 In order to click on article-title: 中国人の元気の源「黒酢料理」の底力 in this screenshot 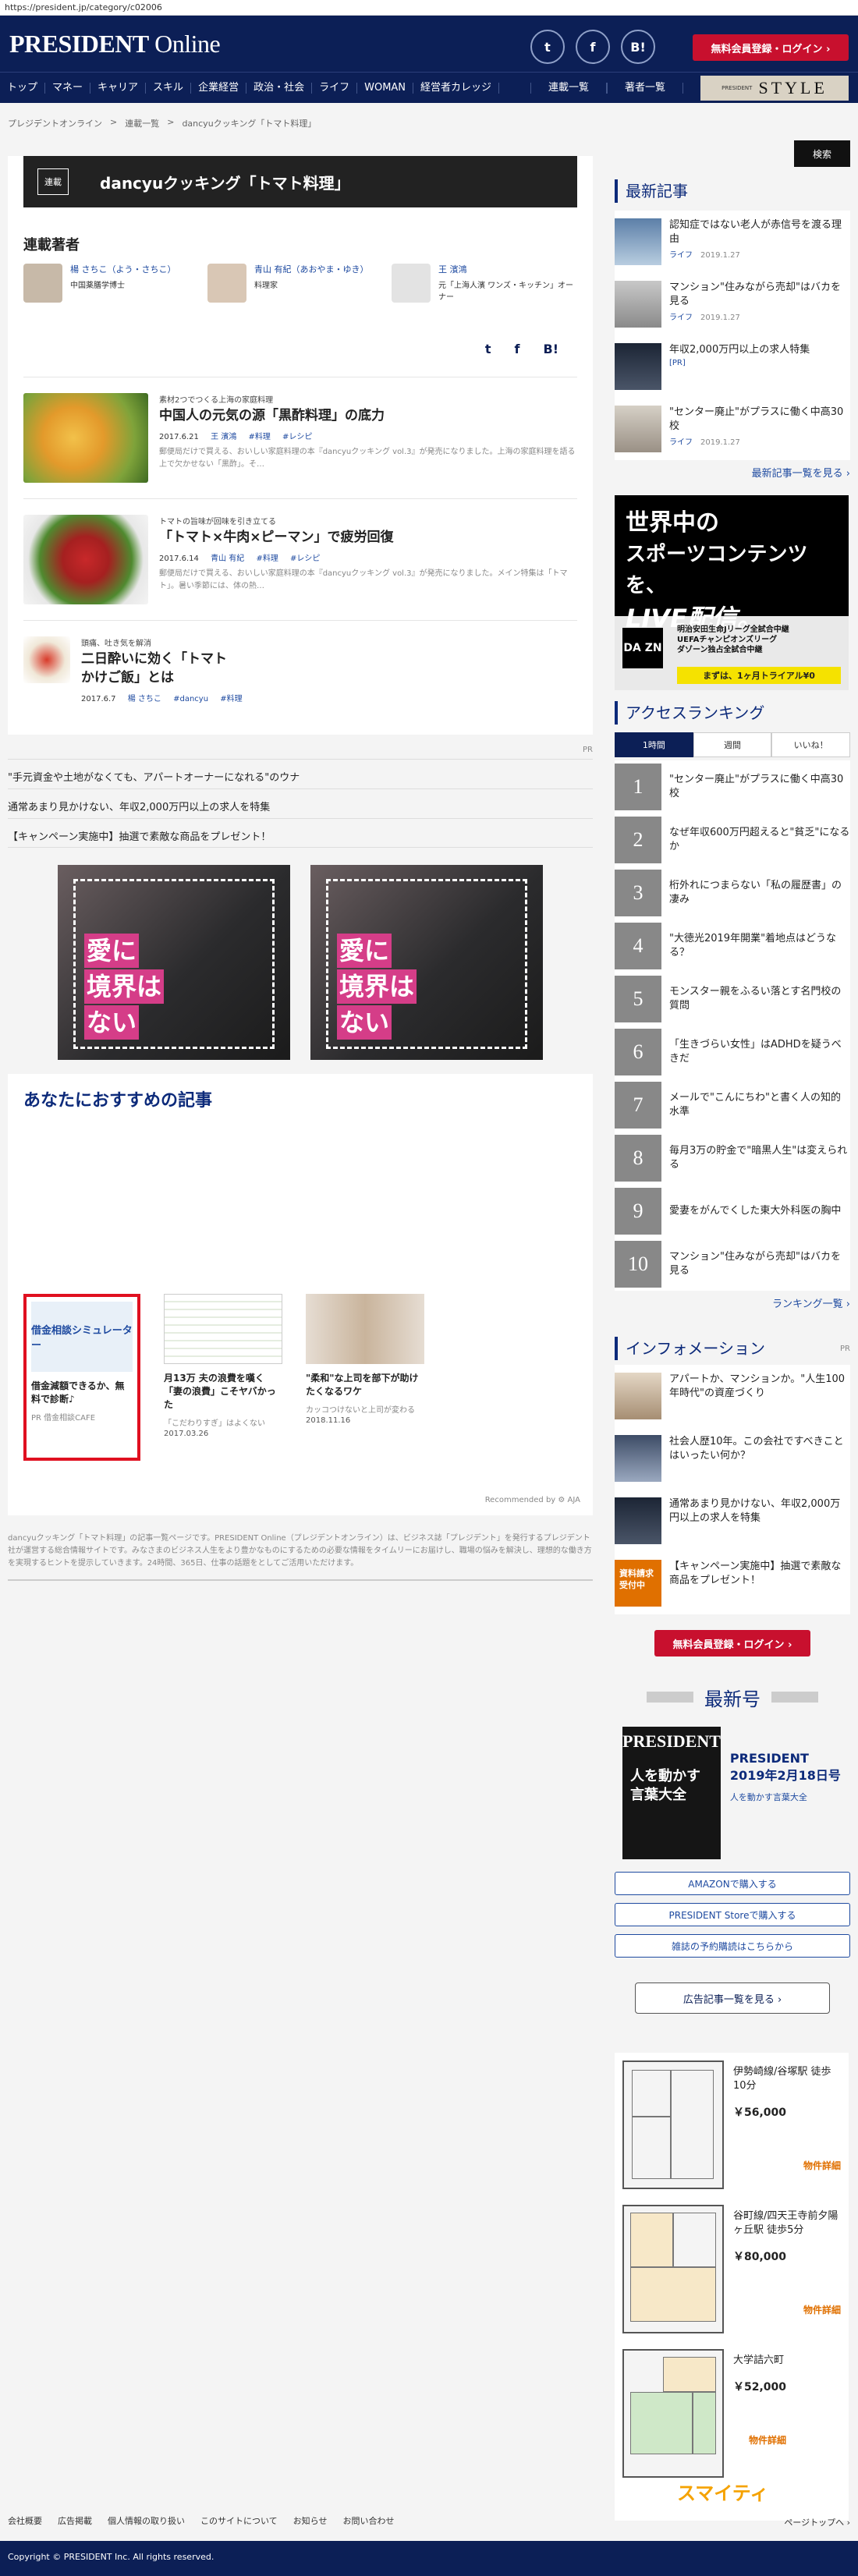, I will do `click(368, 415)`.